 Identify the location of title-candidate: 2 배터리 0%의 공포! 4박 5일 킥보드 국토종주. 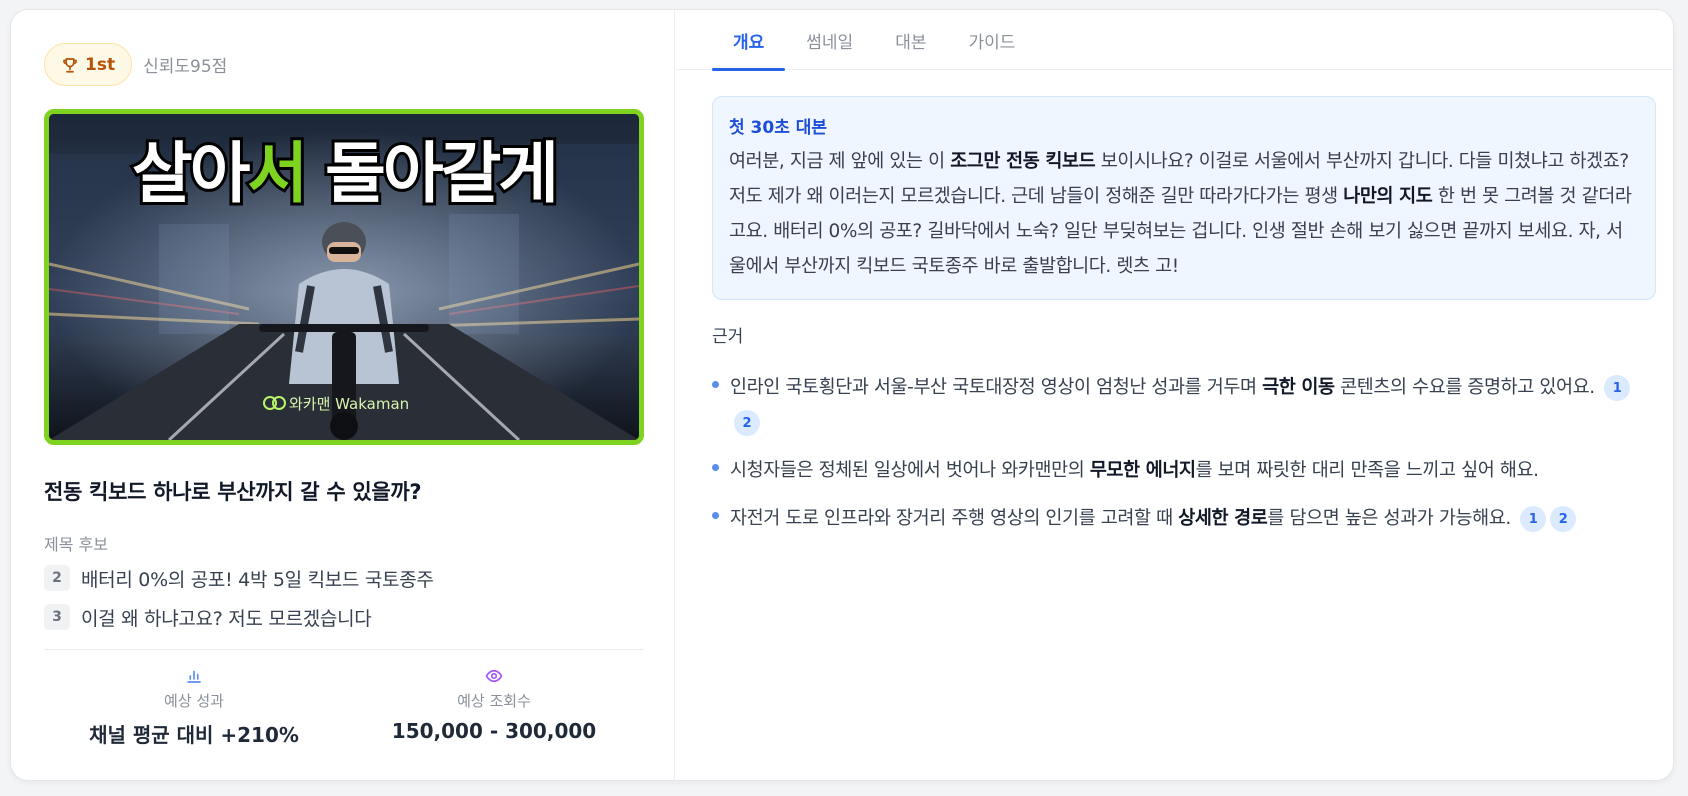
(239, 578).